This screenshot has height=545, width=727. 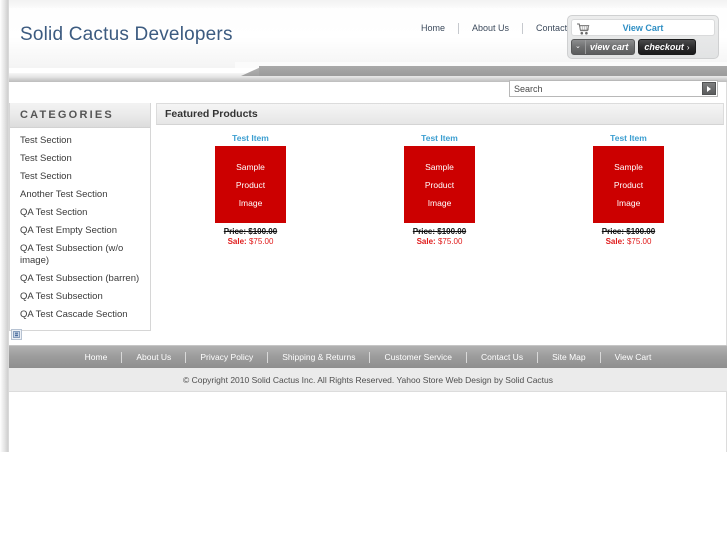 I want to click on play-triangle-icon, so click(x=709, y=88).